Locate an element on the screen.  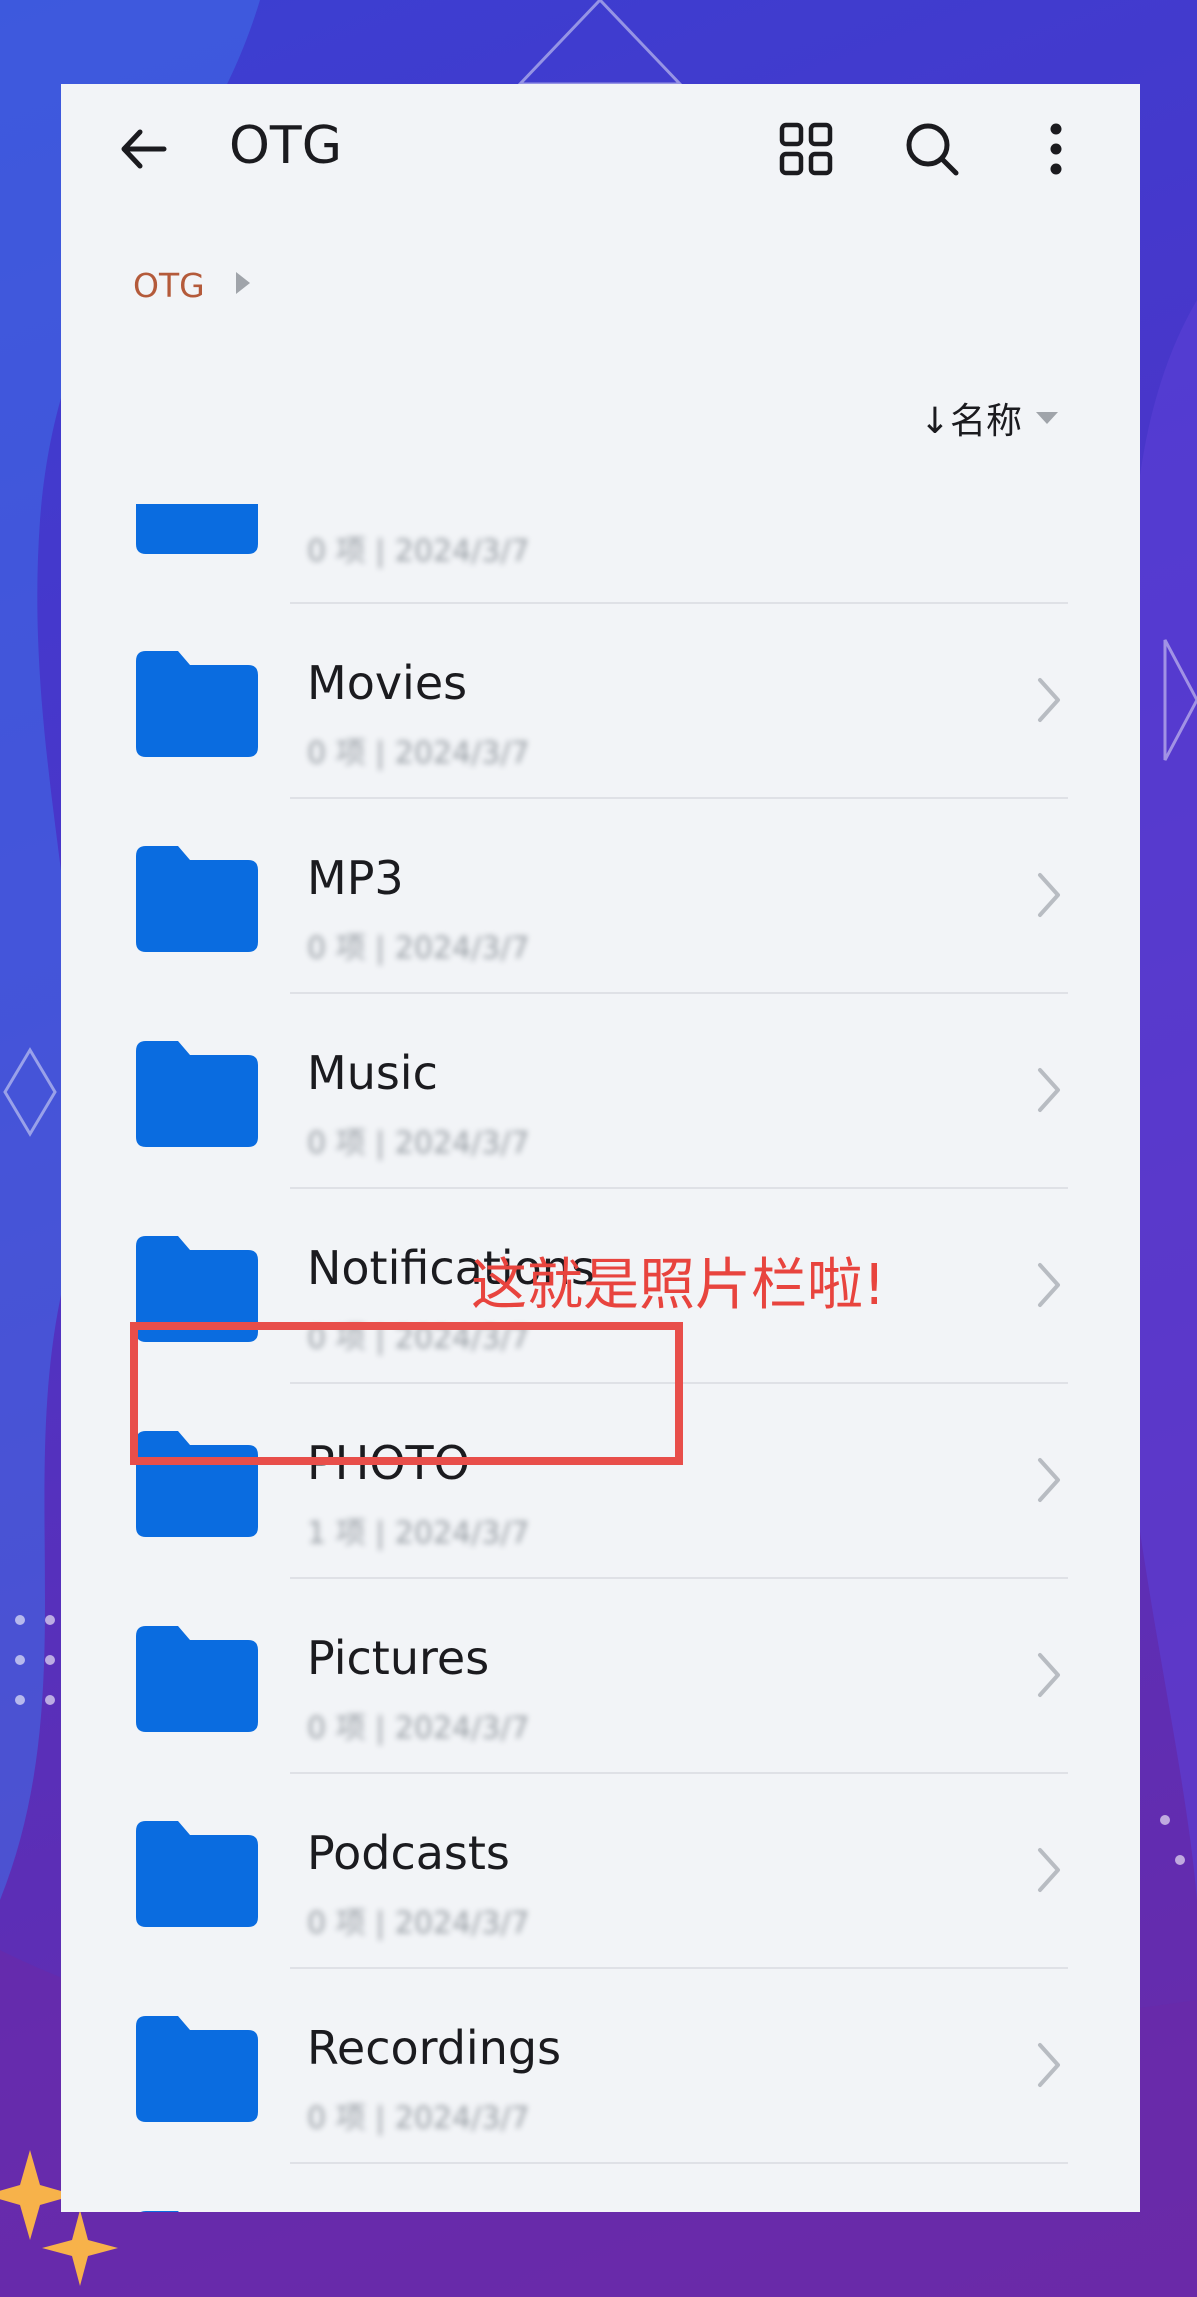
grid-view-icon is located at coordinates (806, 149).